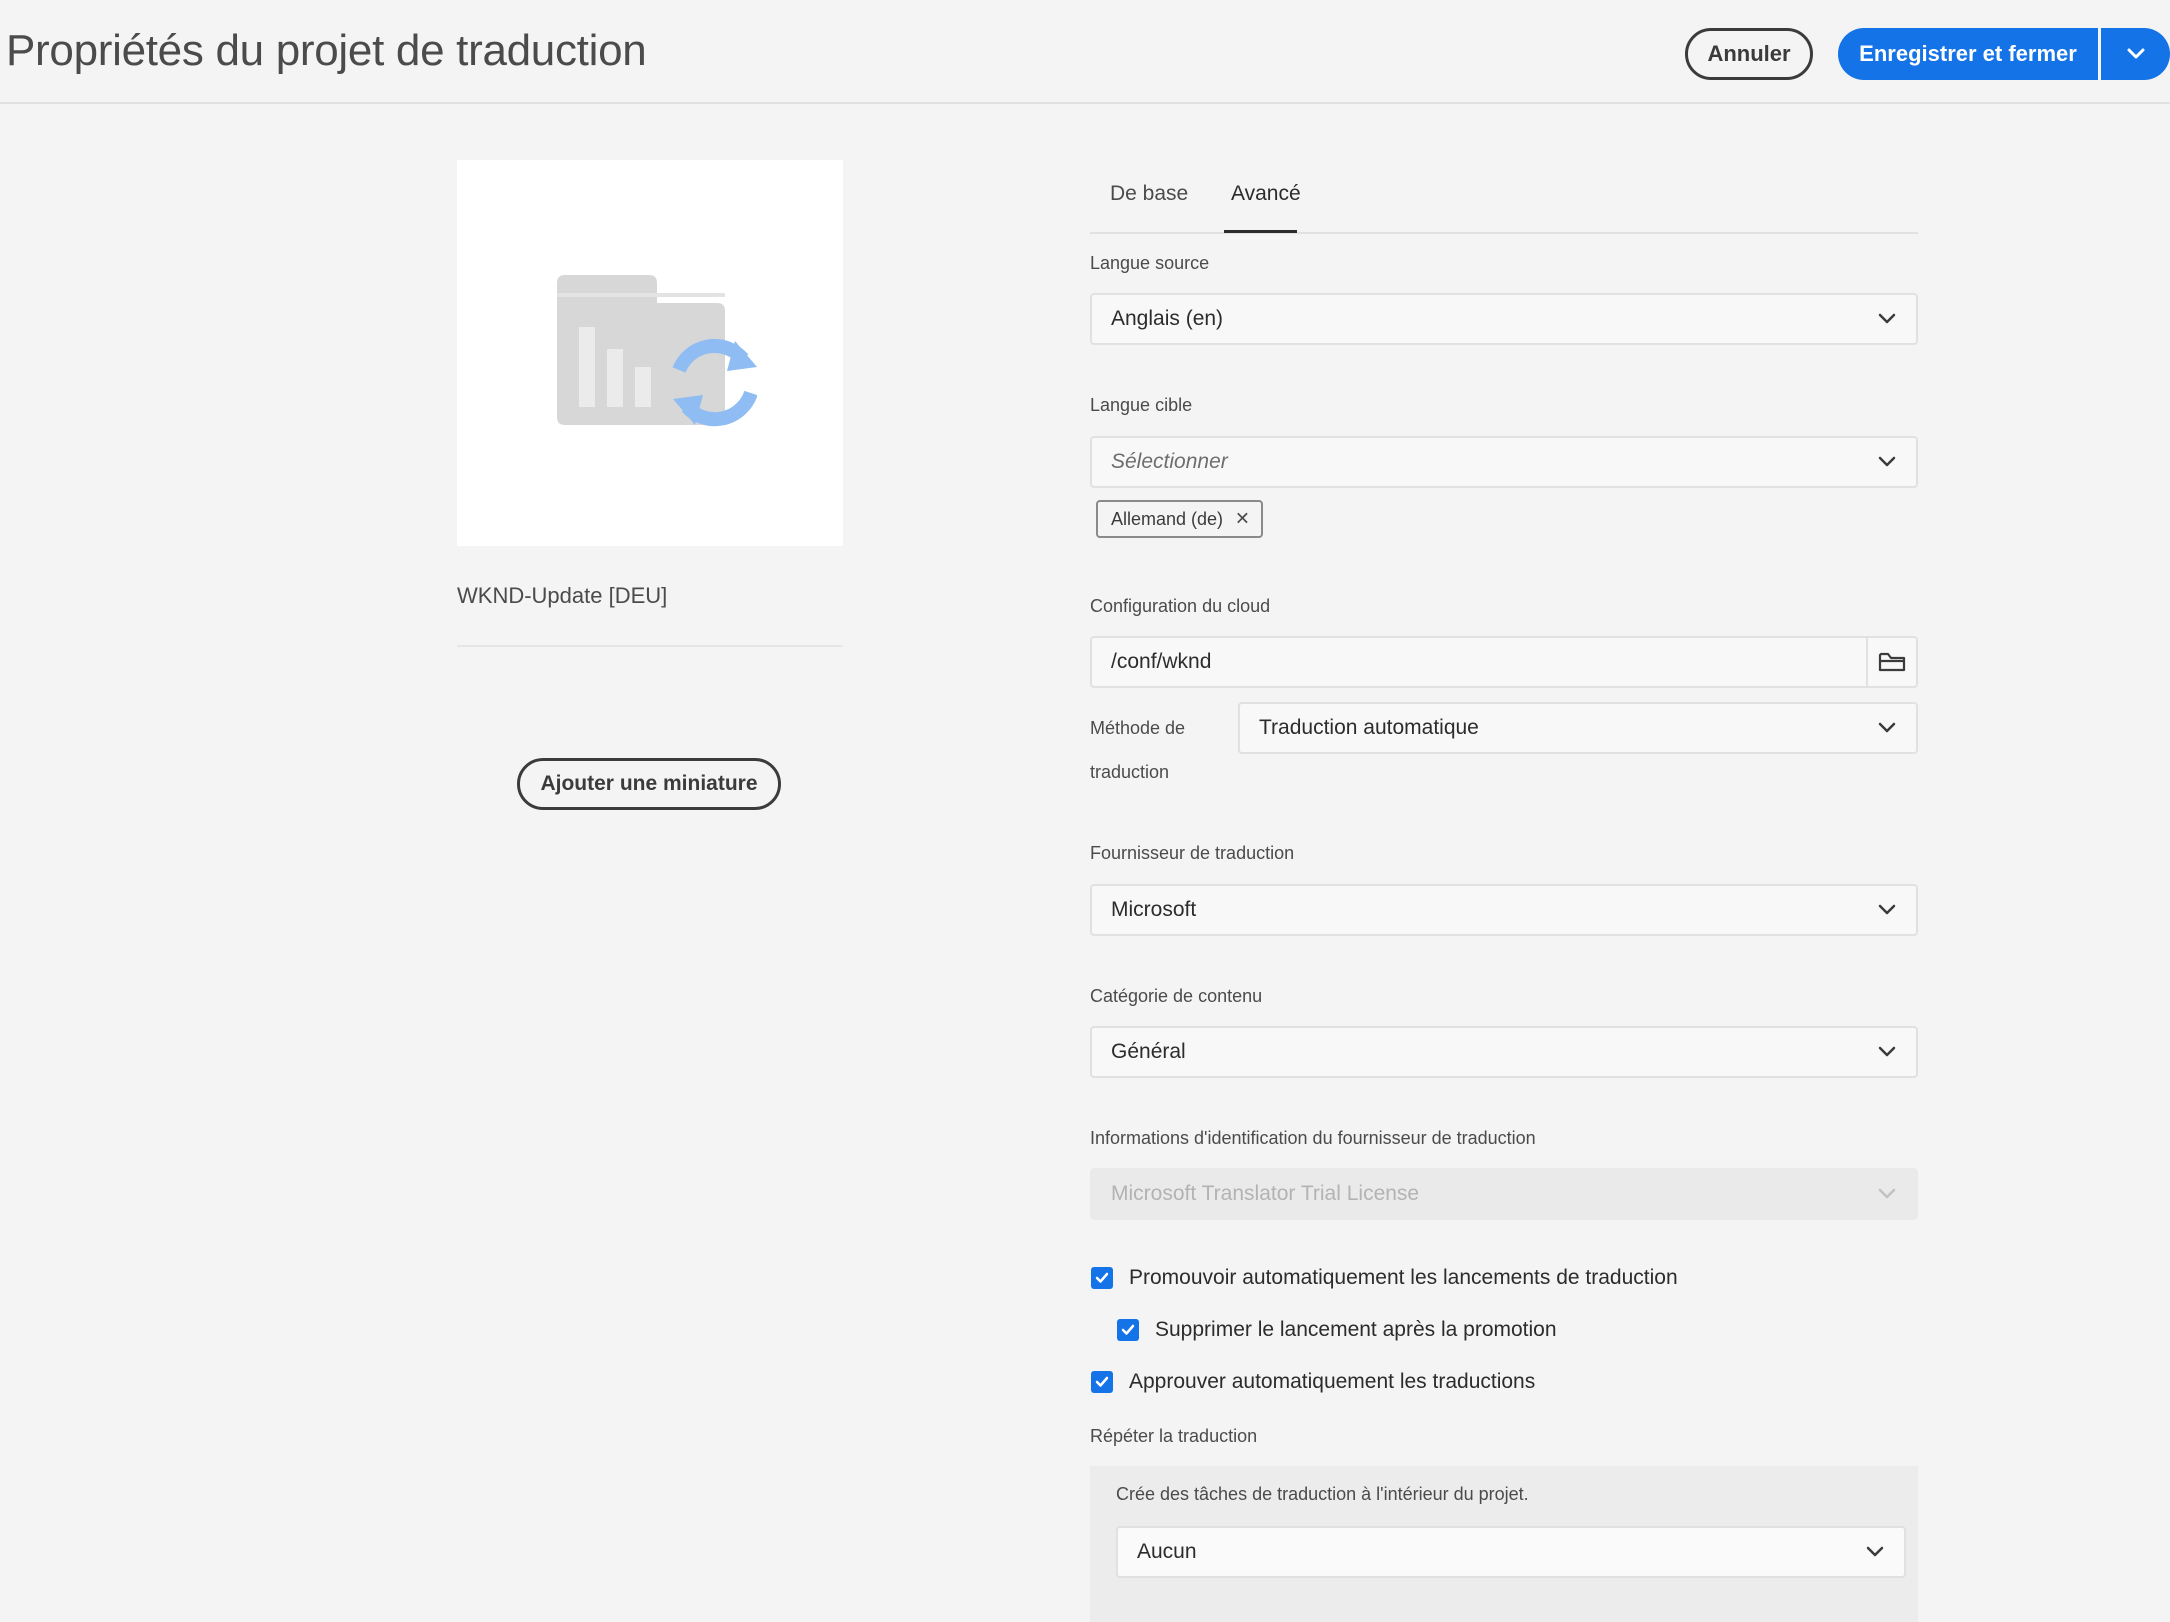  I want to click on repeat-translation-select: Aucun, so click(1511, 1552).